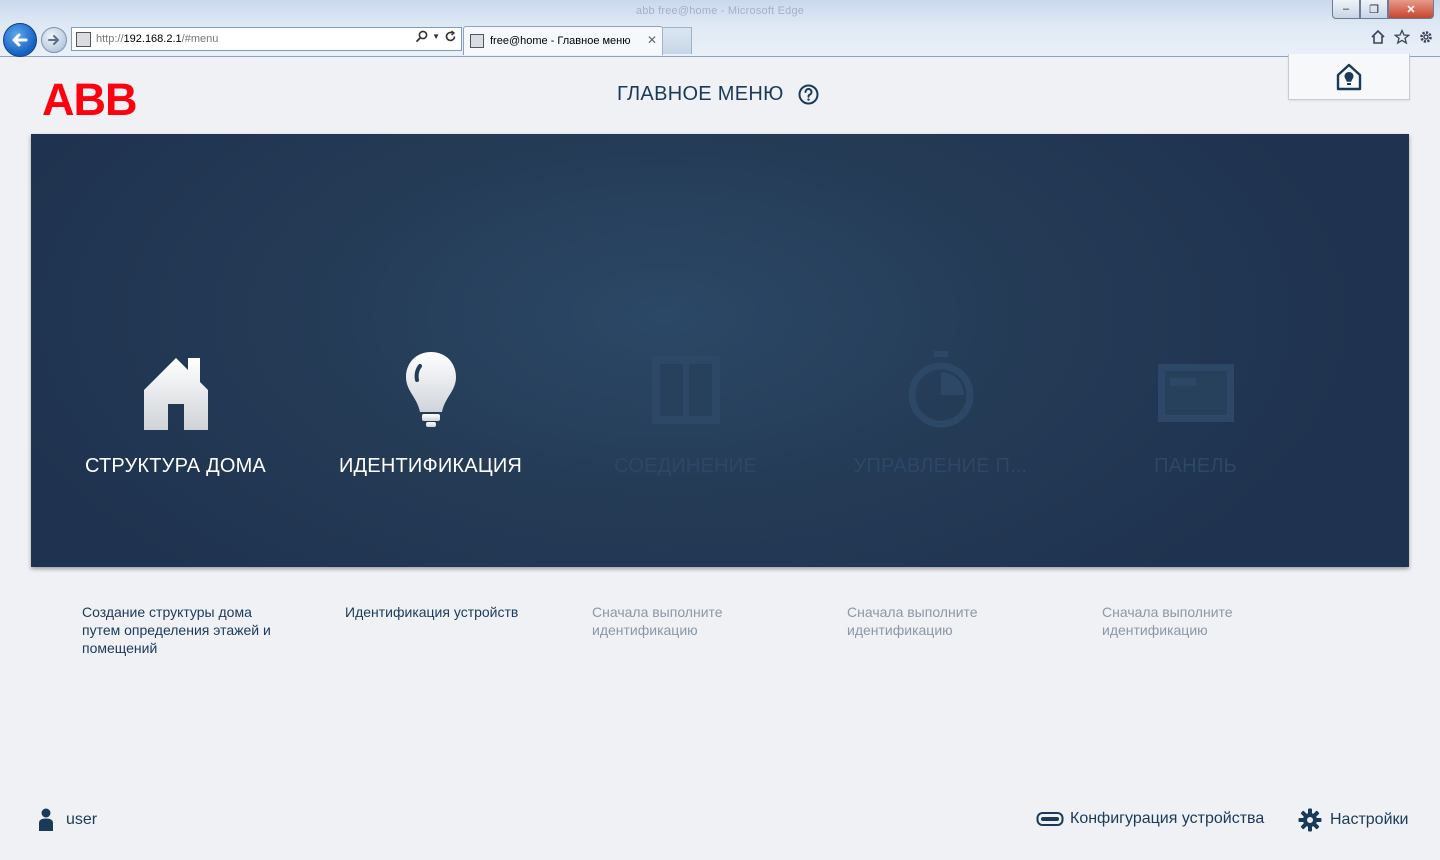 The image size is (1440, 860). Describe the element at coordinates (200, 39) in the screenshot. I see `url-path: /#menu` at that location.